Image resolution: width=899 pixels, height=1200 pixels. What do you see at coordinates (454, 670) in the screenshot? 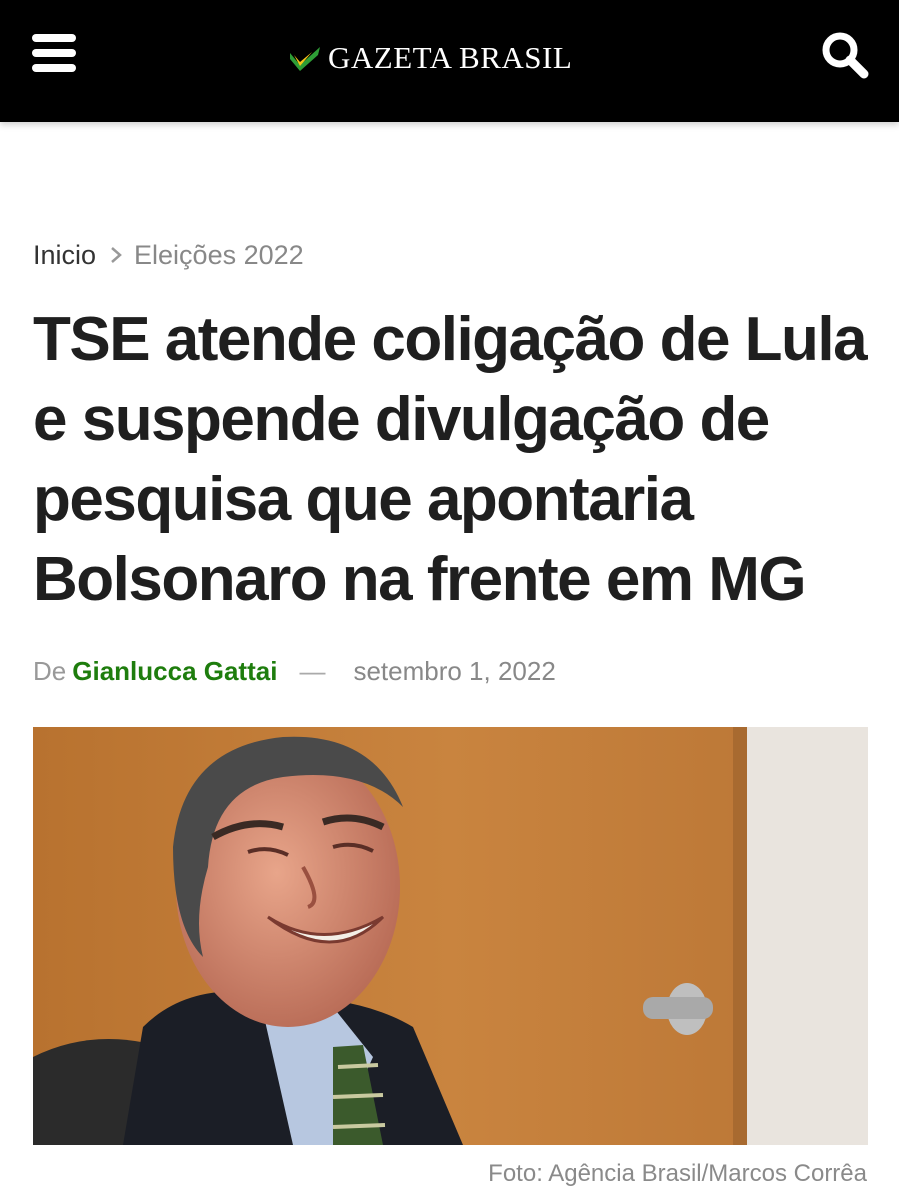
I see `publish-date: setembro 1, 2022` at bounding box center [454, 670].